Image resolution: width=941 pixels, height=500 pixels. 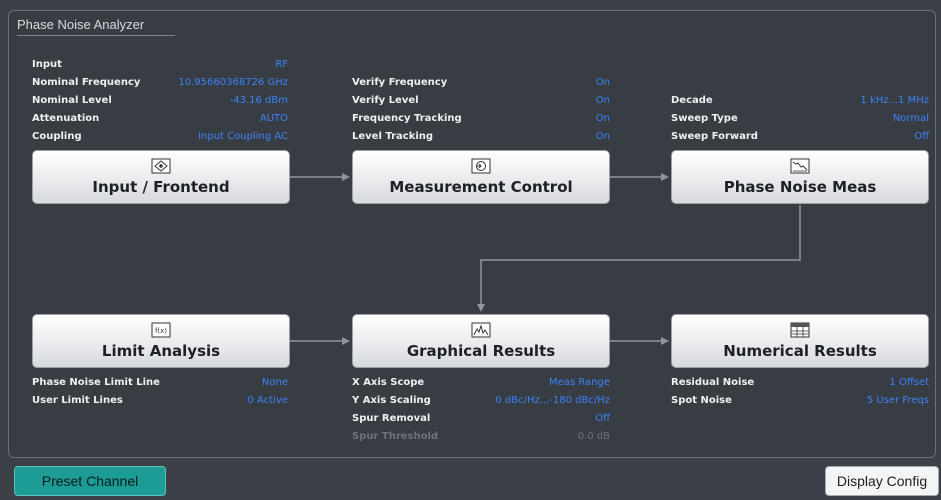 I want to click on spur-threshold-row: Spur Threshold 0.0 dB, so click(x=481, y=437).